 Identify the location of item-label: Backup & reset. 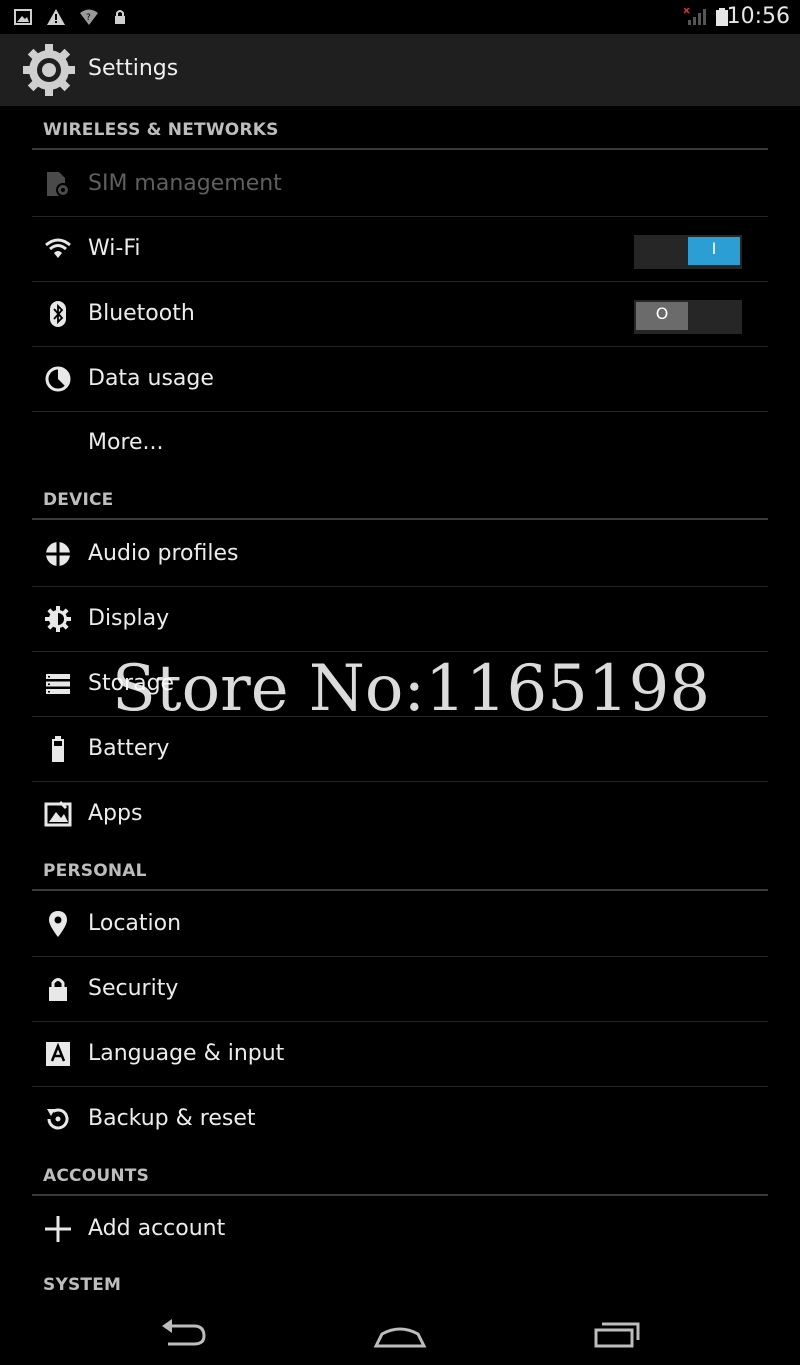
(172, 1118).